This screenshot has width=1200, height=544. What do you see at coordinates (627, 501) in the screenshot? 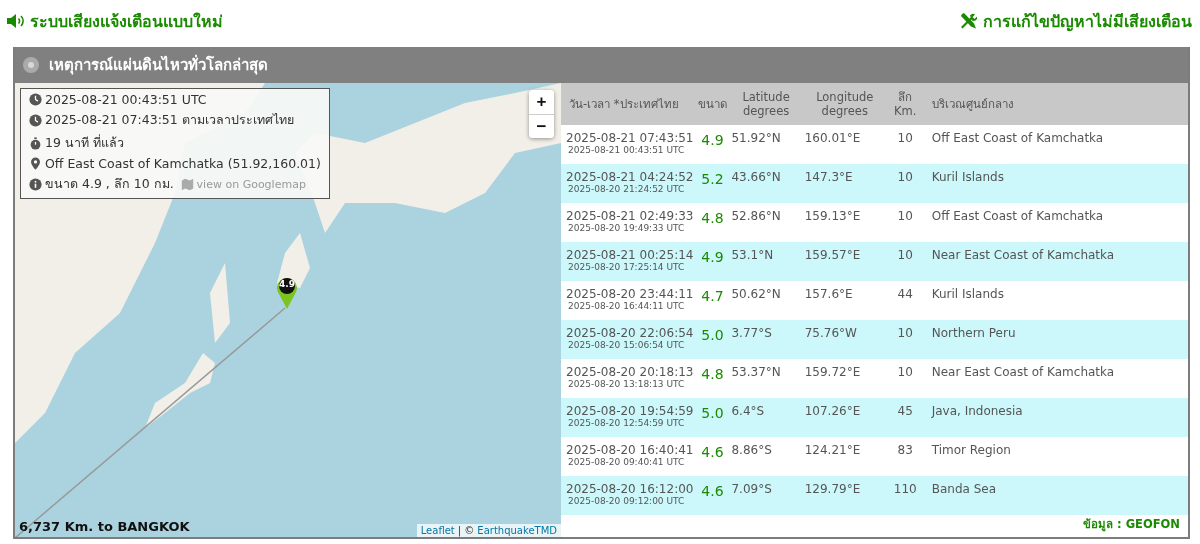
I see `utc-time: 2025-08-20 09:12:00 UTC` at bounding box center [627, 501].